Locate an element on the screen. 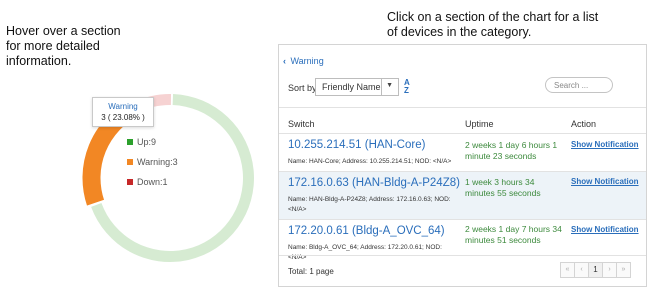 The image size is (648, 288). legend-item-warning: Warning:3 is located at coordinates (152, 162).